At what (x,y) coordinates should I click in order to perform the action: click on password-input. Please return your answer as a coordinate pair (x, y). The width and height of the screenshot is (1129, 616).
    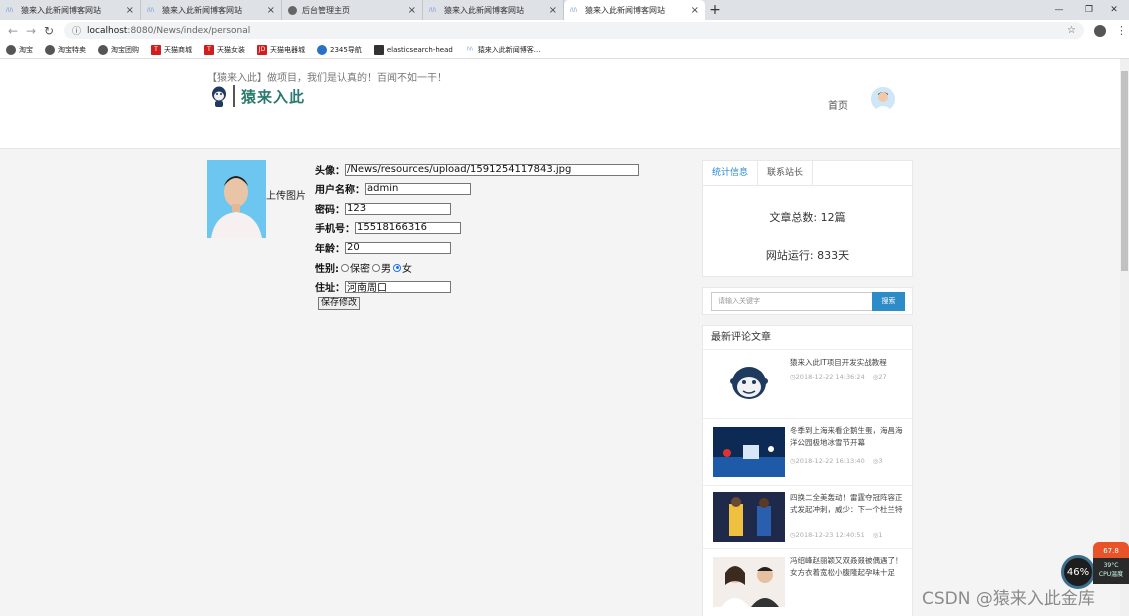
    Looking at the image, I should click on (398, 208).